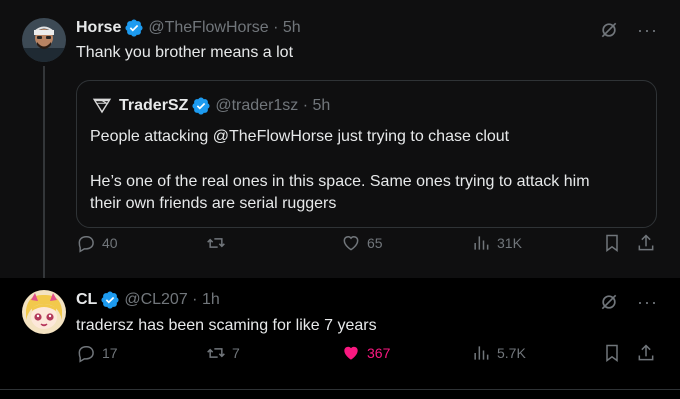 Image resolution: width=680 pixels, height=399 pixels. What do you see at coordinates (224, 28) in the screenshot?
I see `handle-and-time: @TheFlowHorse · 5h` at bounding box center [224, 28].